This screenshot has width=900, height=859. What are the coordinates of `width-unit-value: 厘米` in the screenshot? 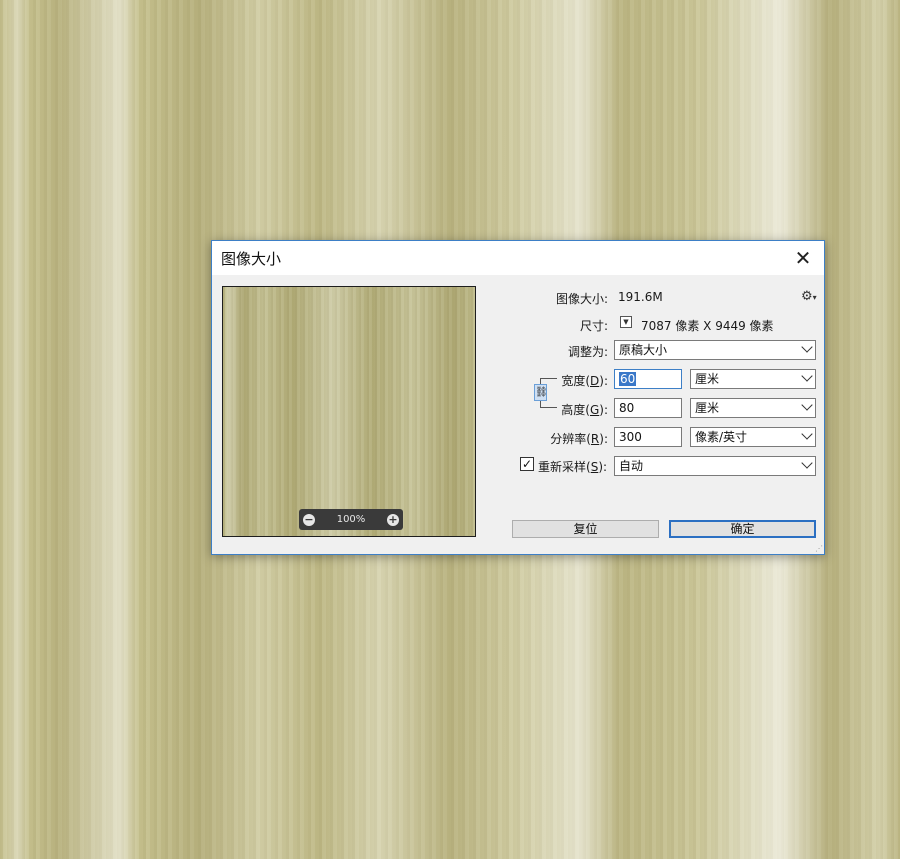 It's located at (707, 379).